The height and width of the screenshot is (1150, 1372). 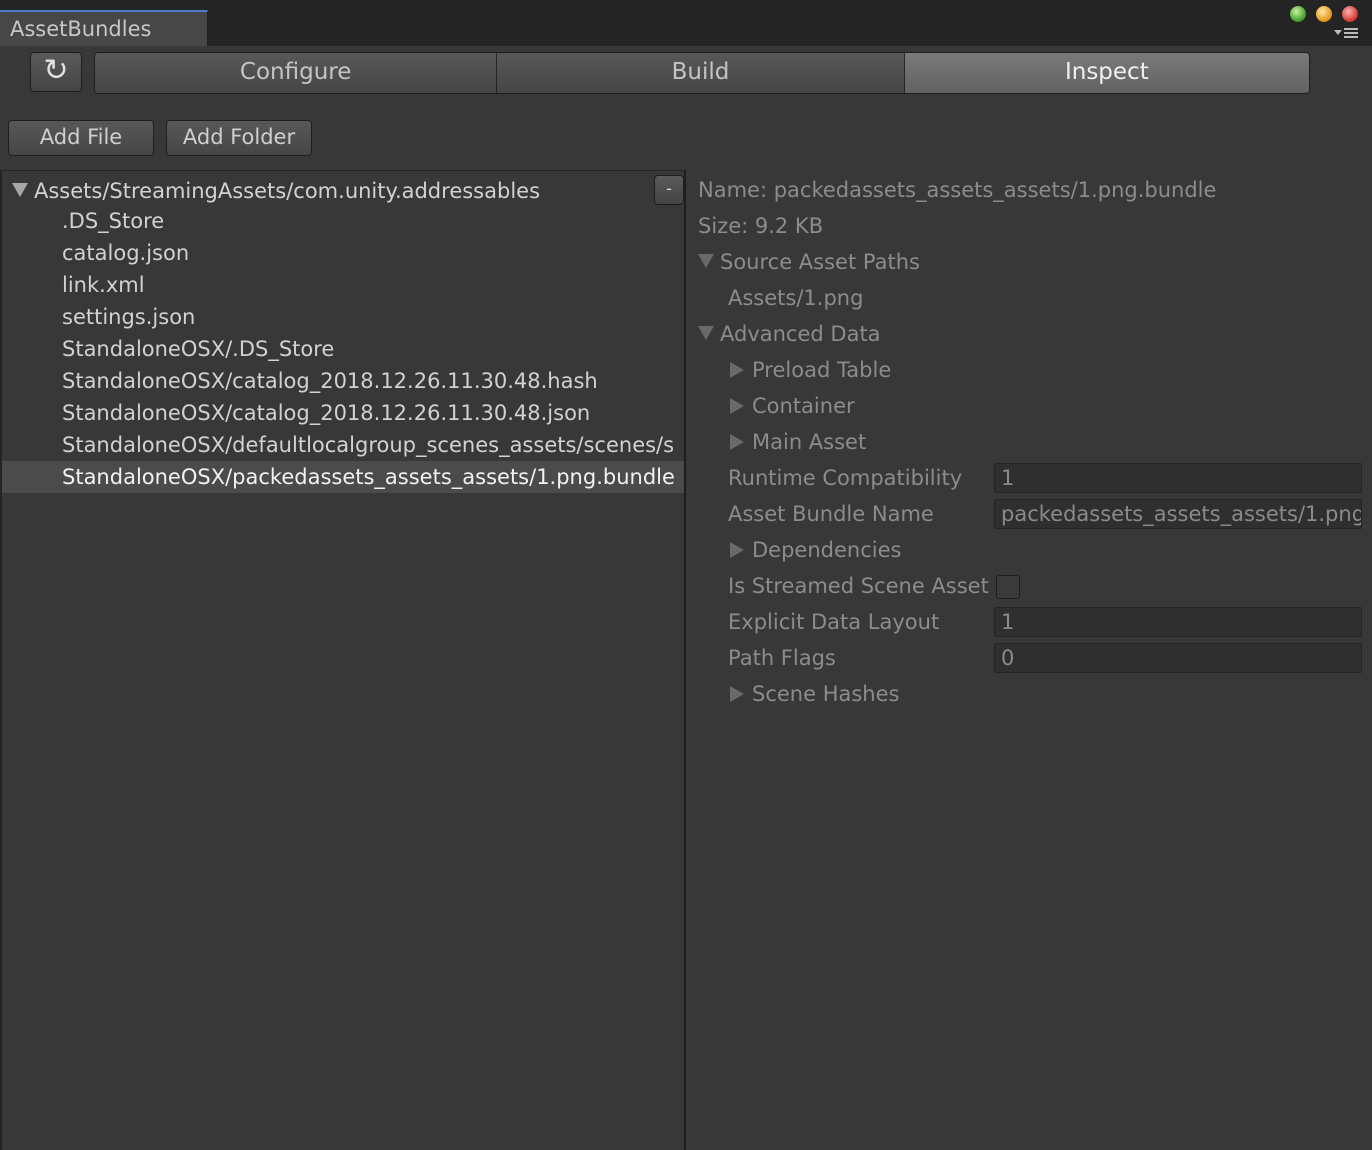 What do you see at coordinates (343, 253) in the screenshot?
I see `tree-item: catalog.json` at bounding box center [343, 253].